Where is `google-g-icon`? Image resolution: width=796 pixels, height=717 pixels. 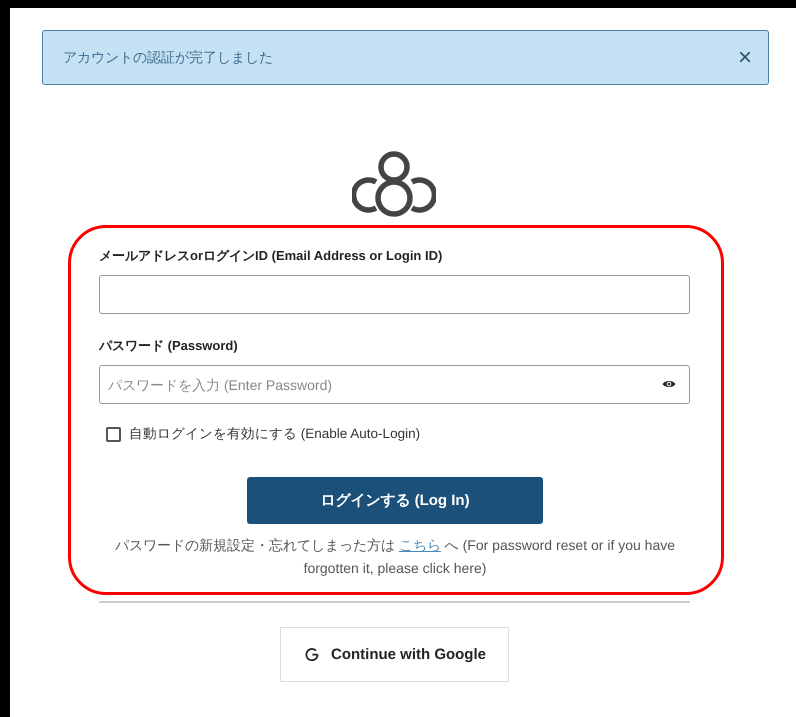
google-g-icon is located at coordinates (312, 655).